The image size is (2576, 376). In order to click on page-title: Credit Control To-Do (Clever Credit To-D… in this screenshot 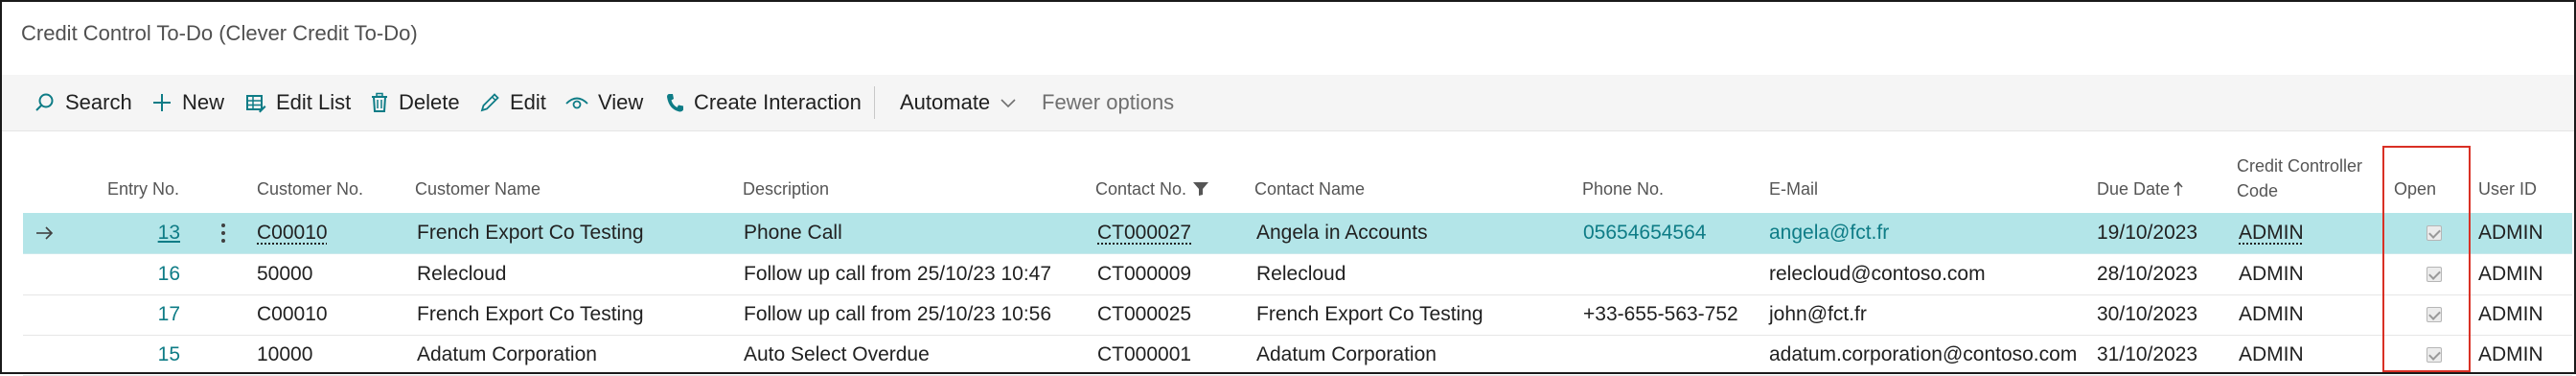, I will do `click(219, 33)`.